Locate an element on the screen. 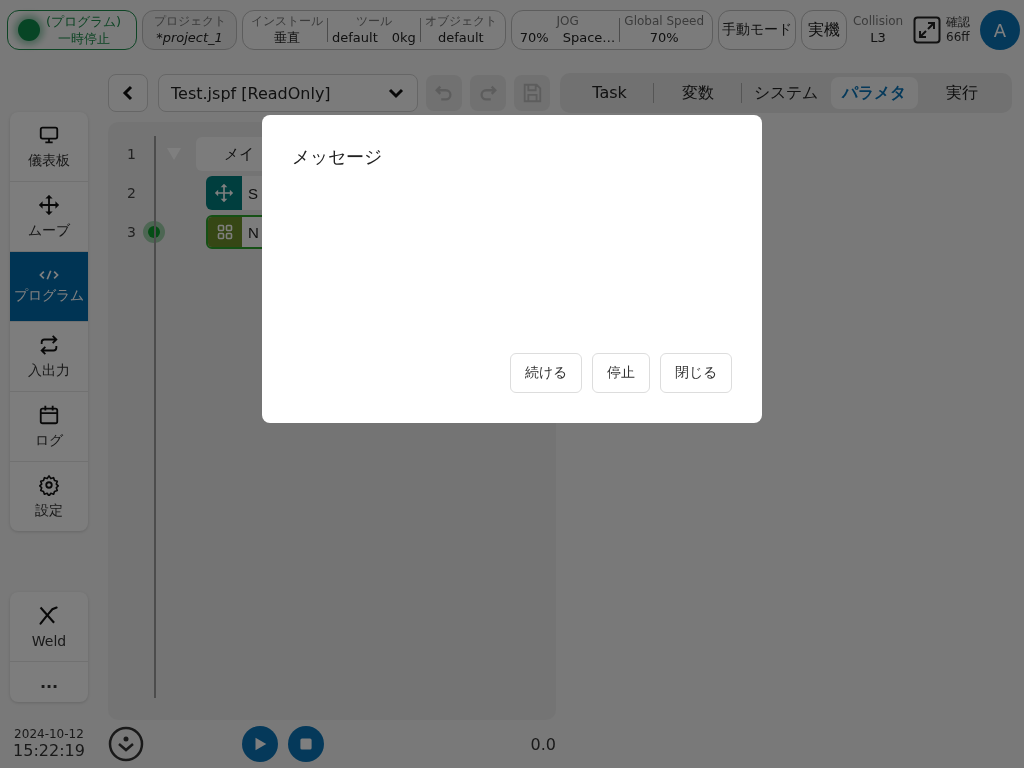  sidebar-item: ログ is located at coordinates (49, 426).